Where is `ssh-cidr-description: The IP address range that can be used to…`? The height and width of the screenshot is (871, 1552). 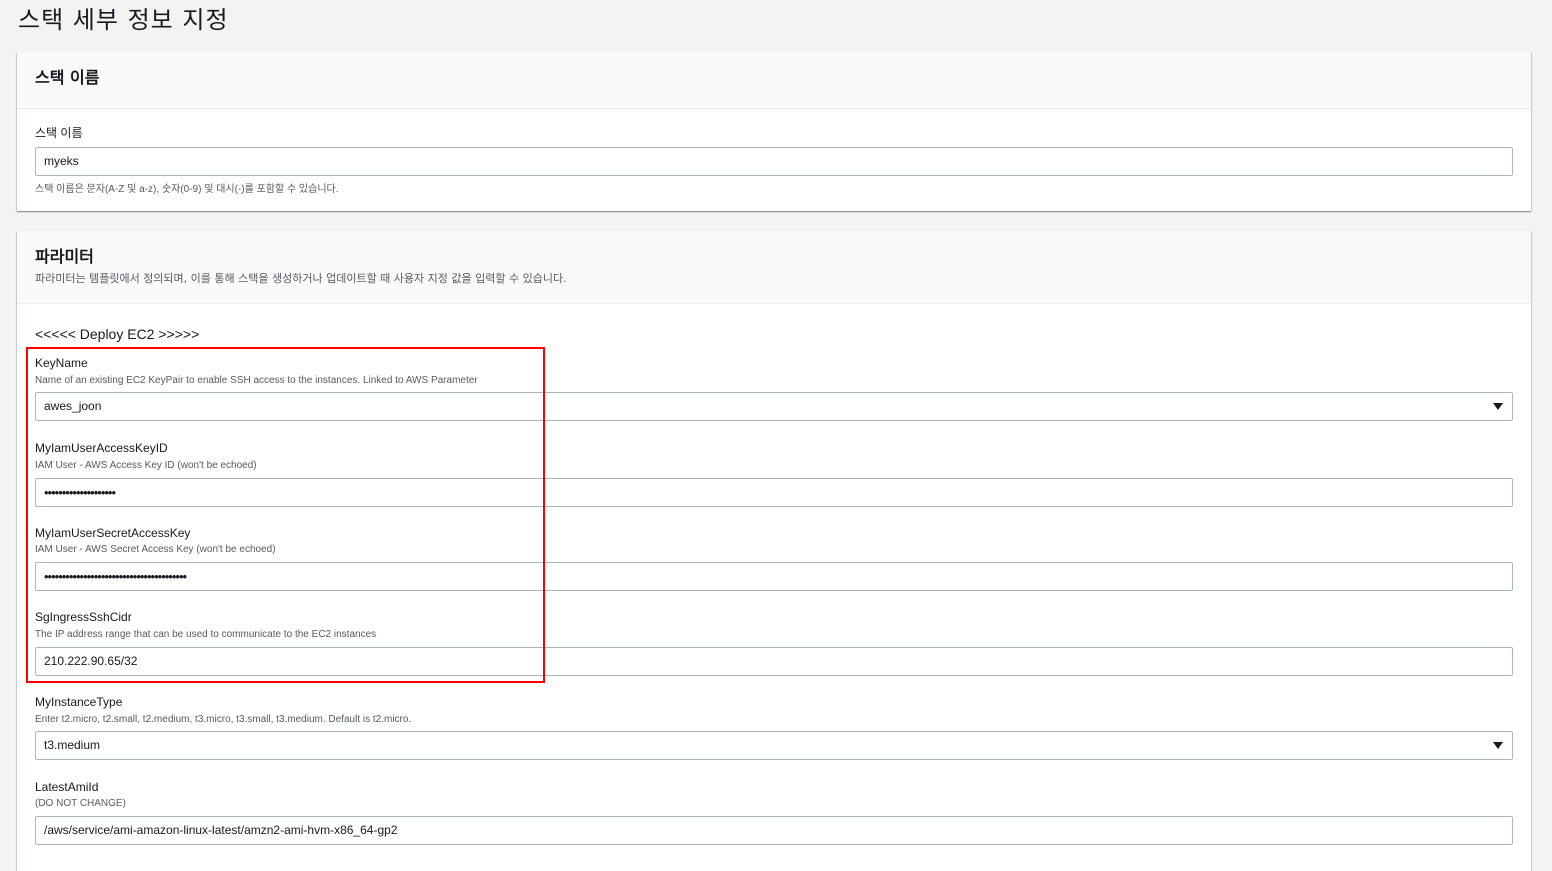 ssh-cidr-description: The IP address range that can be used to… is located at coordinates (206, 634).